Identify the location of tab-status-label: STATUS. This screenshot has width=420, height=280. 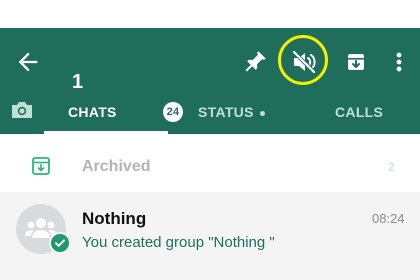
(226, 112).